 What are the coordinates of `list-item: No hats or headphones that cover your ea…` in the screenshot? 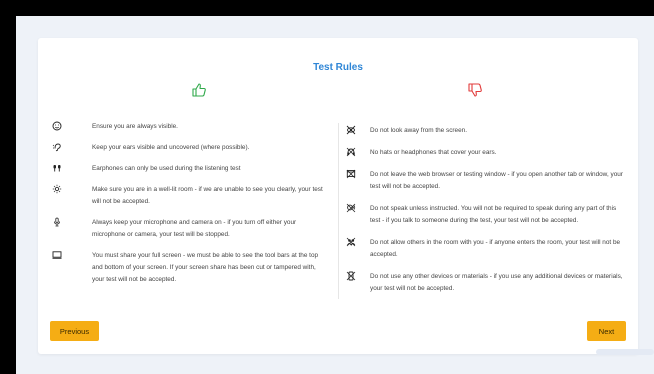 It's located at (482, 153).